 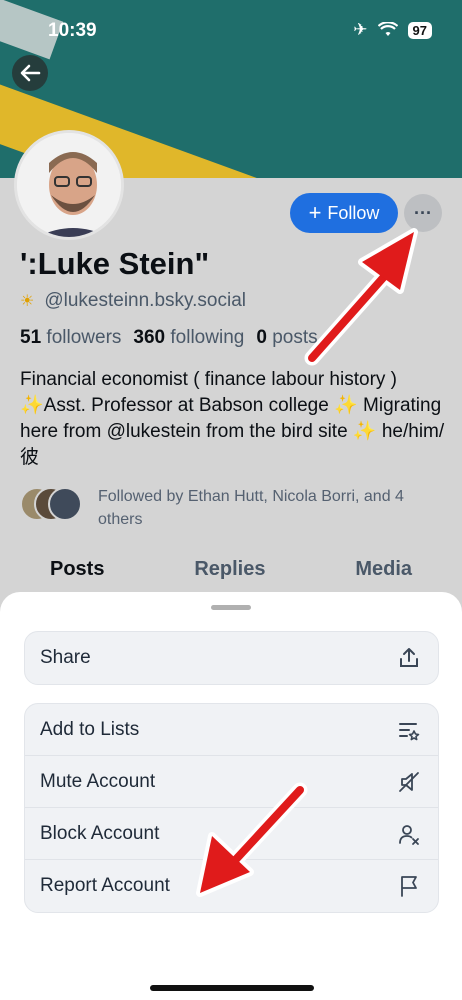 I want to click on battery-indicator: 97, so click(x=419, y=30).